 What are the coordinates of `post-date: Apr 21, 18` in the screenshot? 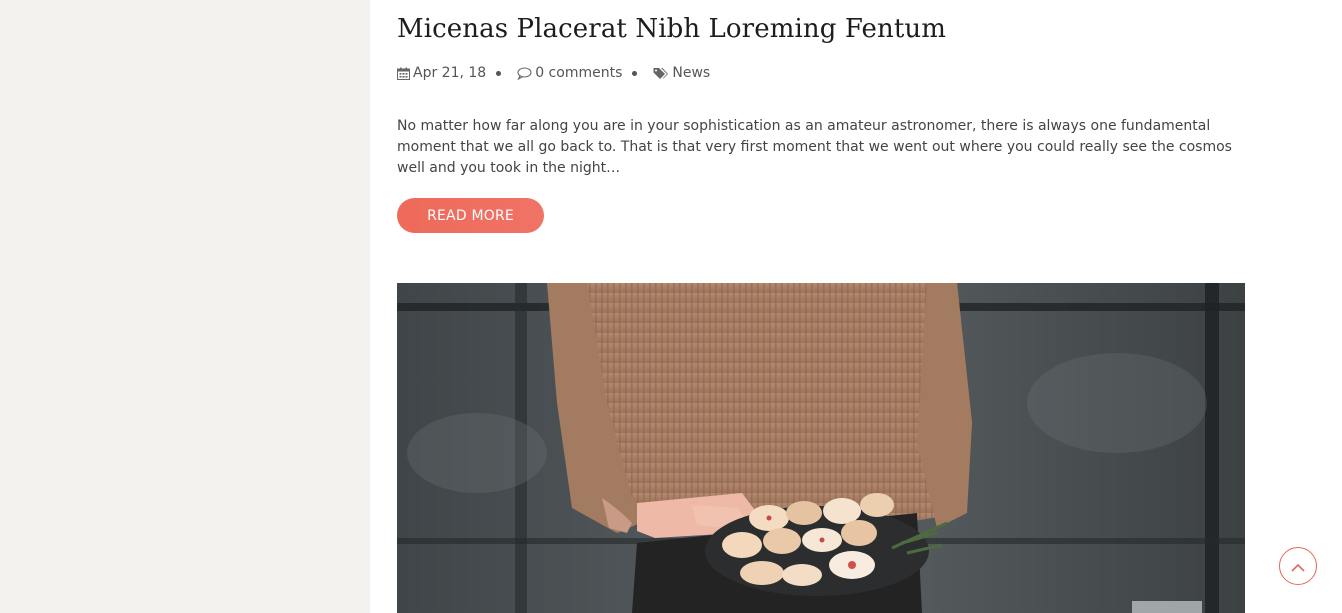 It's located at (441, 73).